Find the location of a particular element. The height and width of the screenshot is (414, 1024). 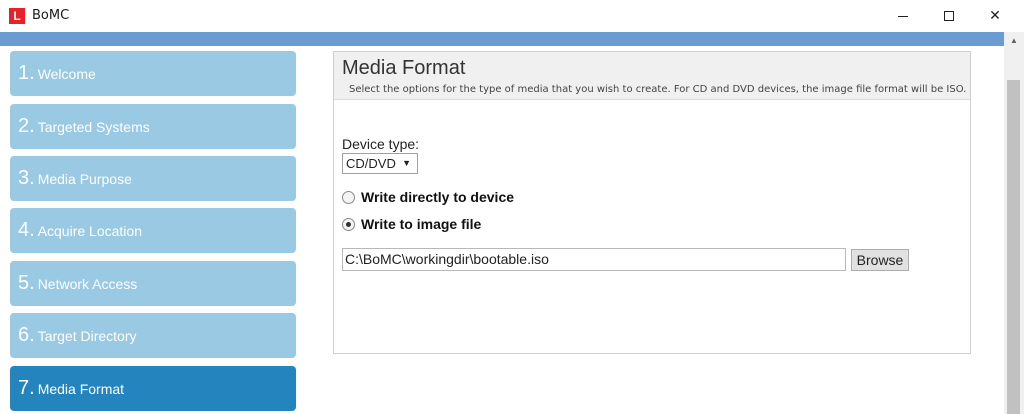

header-banner is located at coordinates (502, 39).